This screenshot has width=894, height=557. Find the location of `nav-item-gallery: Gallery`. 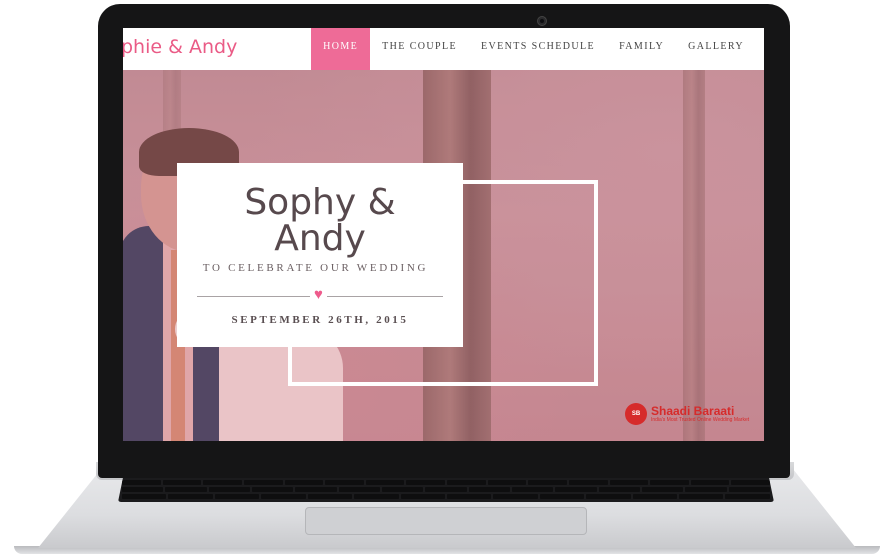

nav-item-gallery: Gallery is located at coordinates (716, 49).